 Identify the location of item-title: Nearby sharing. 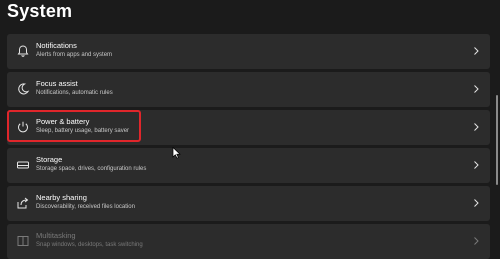
(61, 197).